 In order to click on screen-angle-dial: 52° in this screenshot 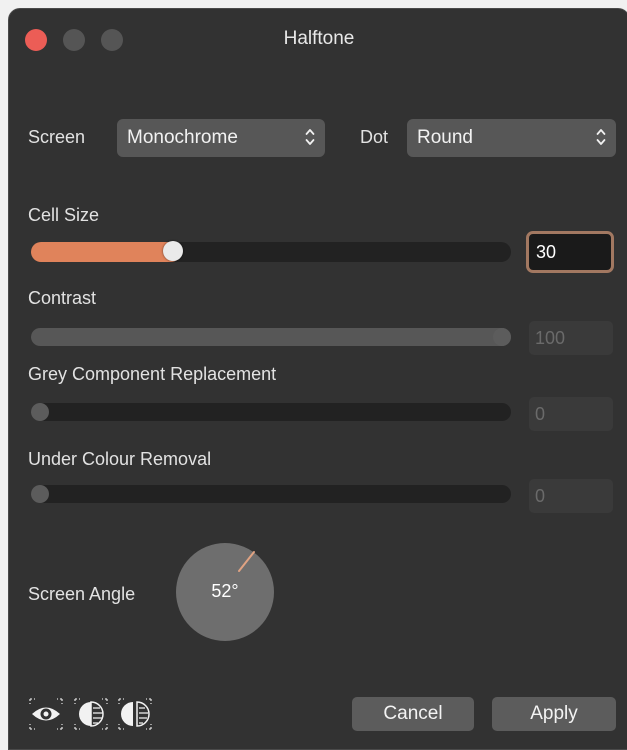, I will do `click(225, 592)`.